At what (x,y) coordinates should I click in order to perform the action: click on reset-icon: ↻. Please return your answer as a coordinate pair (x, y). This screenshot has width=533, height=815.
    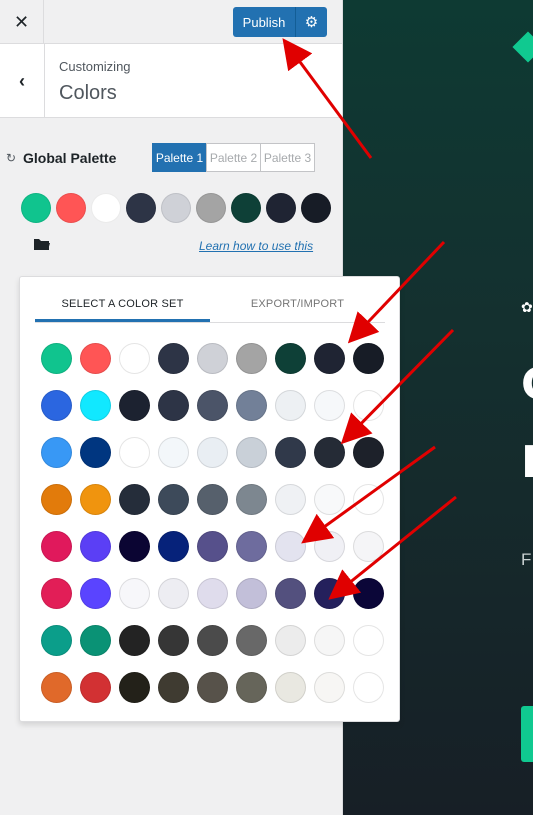
    Looking at the image, I should click on (11, 158).